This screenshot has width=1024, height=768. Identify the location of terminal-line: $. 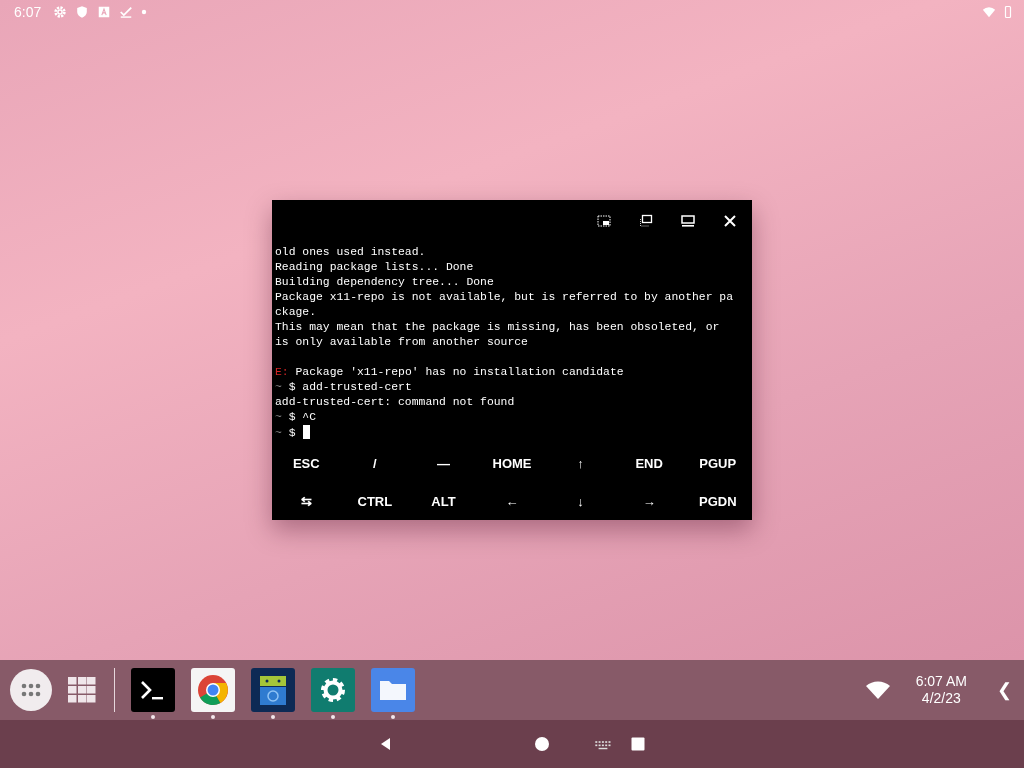
(292, 433).